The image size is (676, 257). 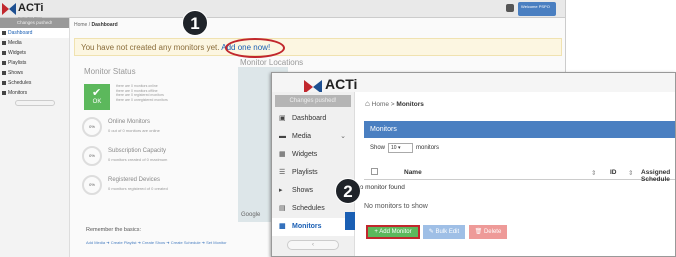 I want to click on callout-badge-1: 1, so click(x=195, y=23).